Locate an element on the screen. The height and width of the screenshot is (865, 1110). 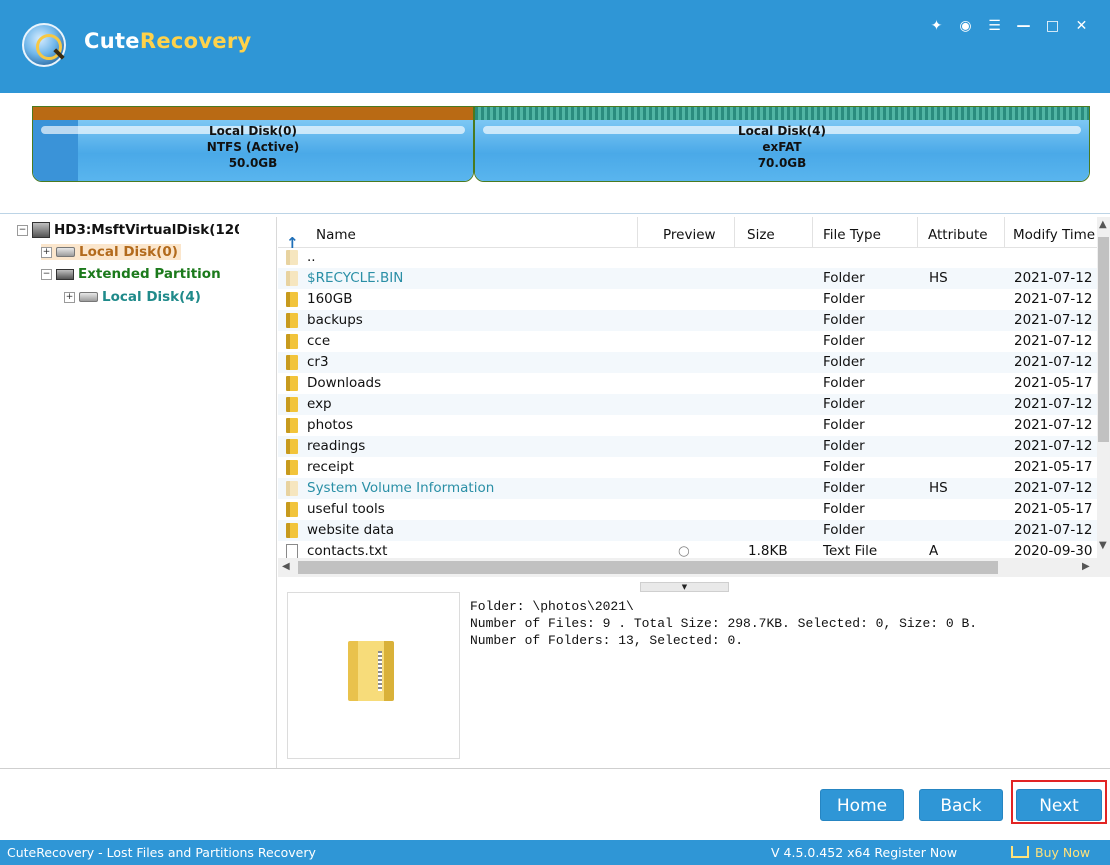
cell-name: exp is located at coordinates (319, 404).